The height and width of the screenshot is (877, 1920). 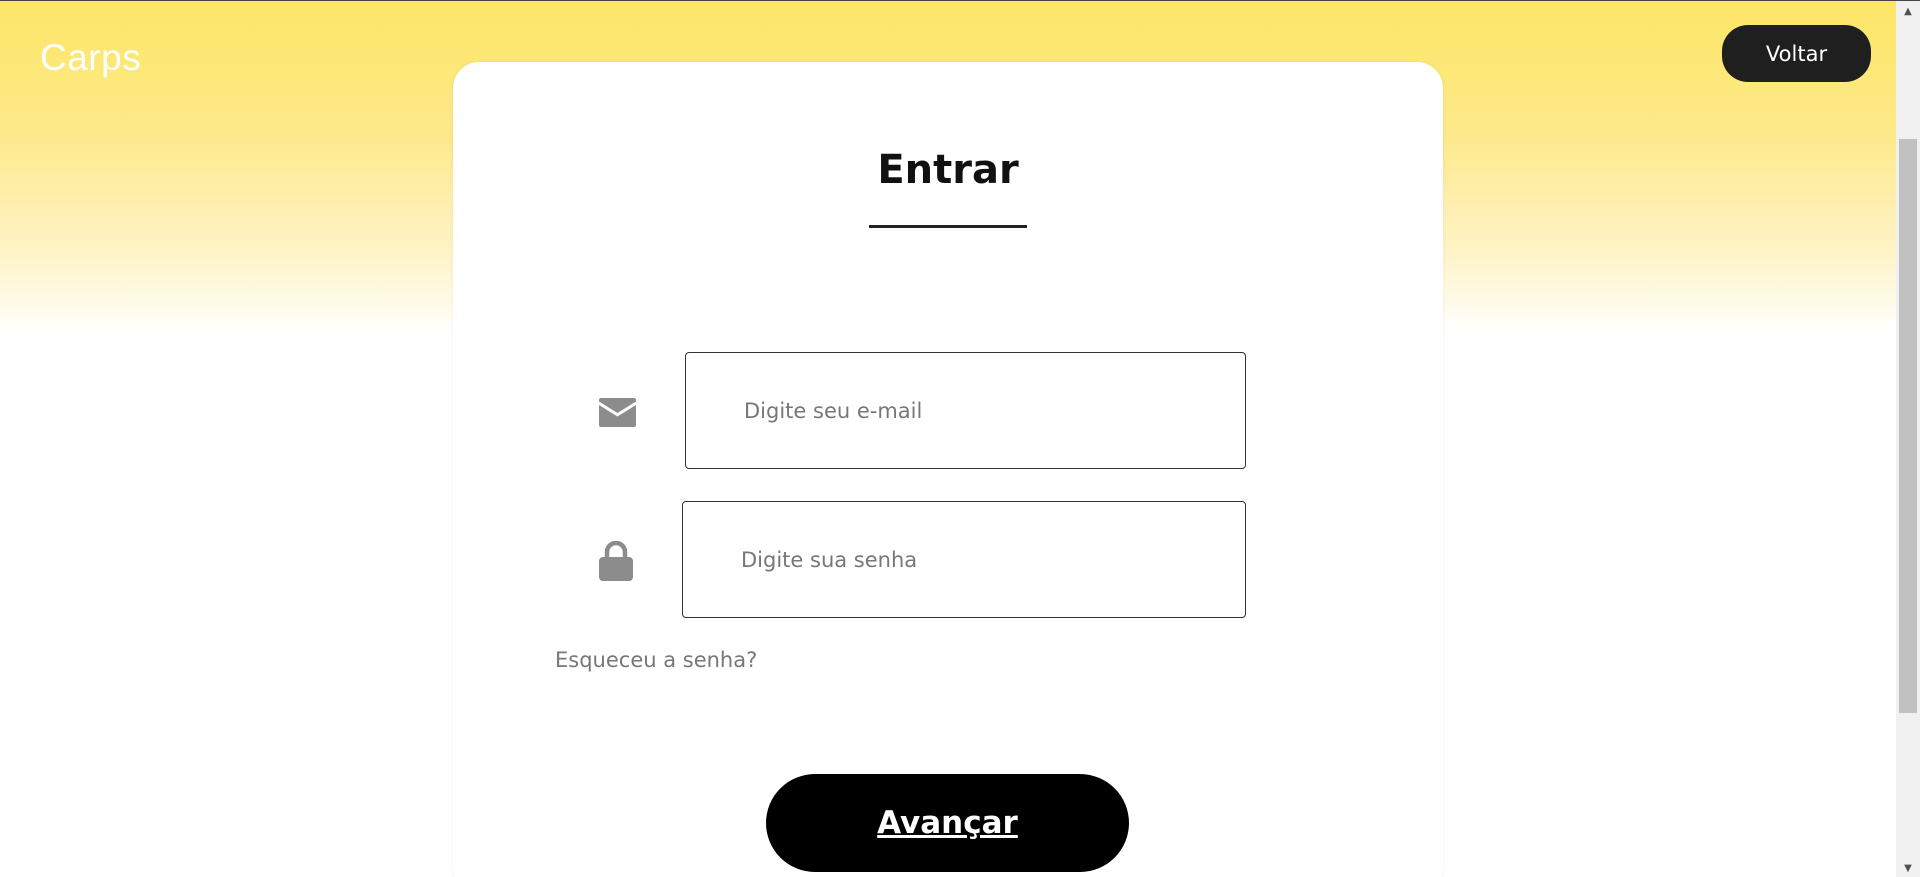 I want to click on back-button: Voltar, so click(x=1796, y=53).